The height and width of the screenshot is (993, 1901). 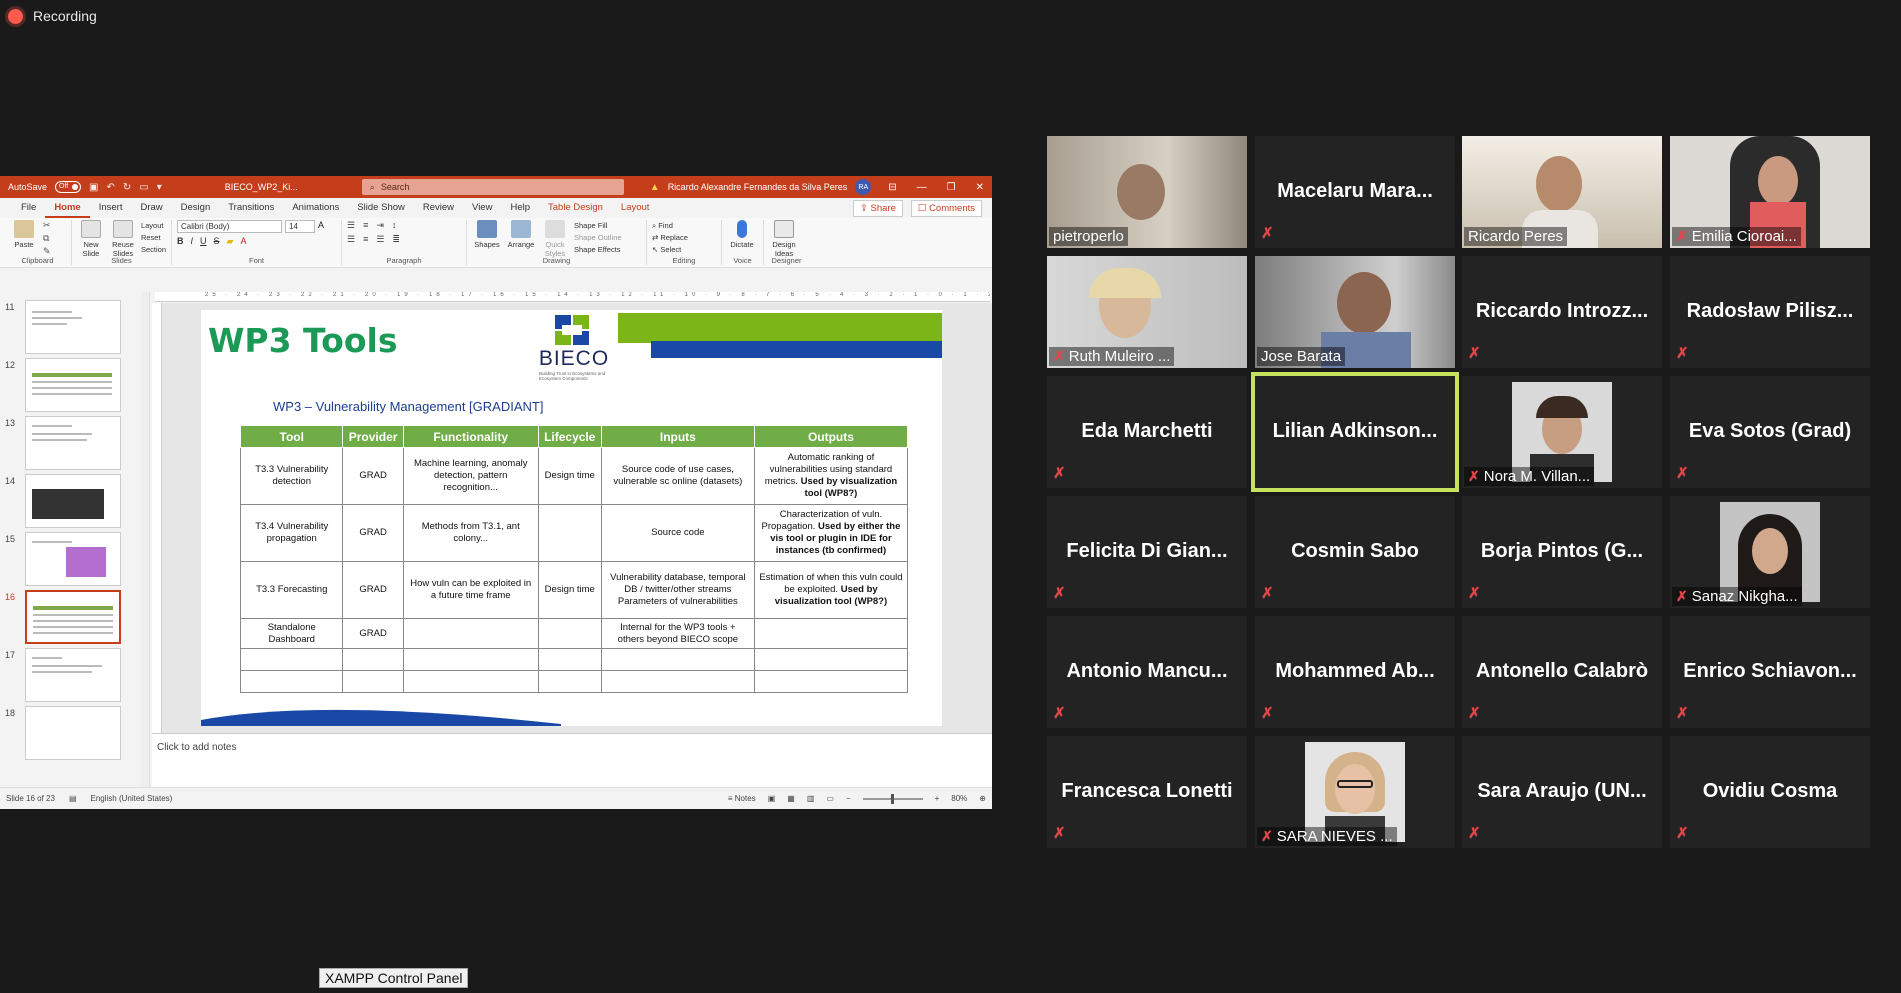 I want to click on warning-icon: ▲, so click(x=655, y=187).